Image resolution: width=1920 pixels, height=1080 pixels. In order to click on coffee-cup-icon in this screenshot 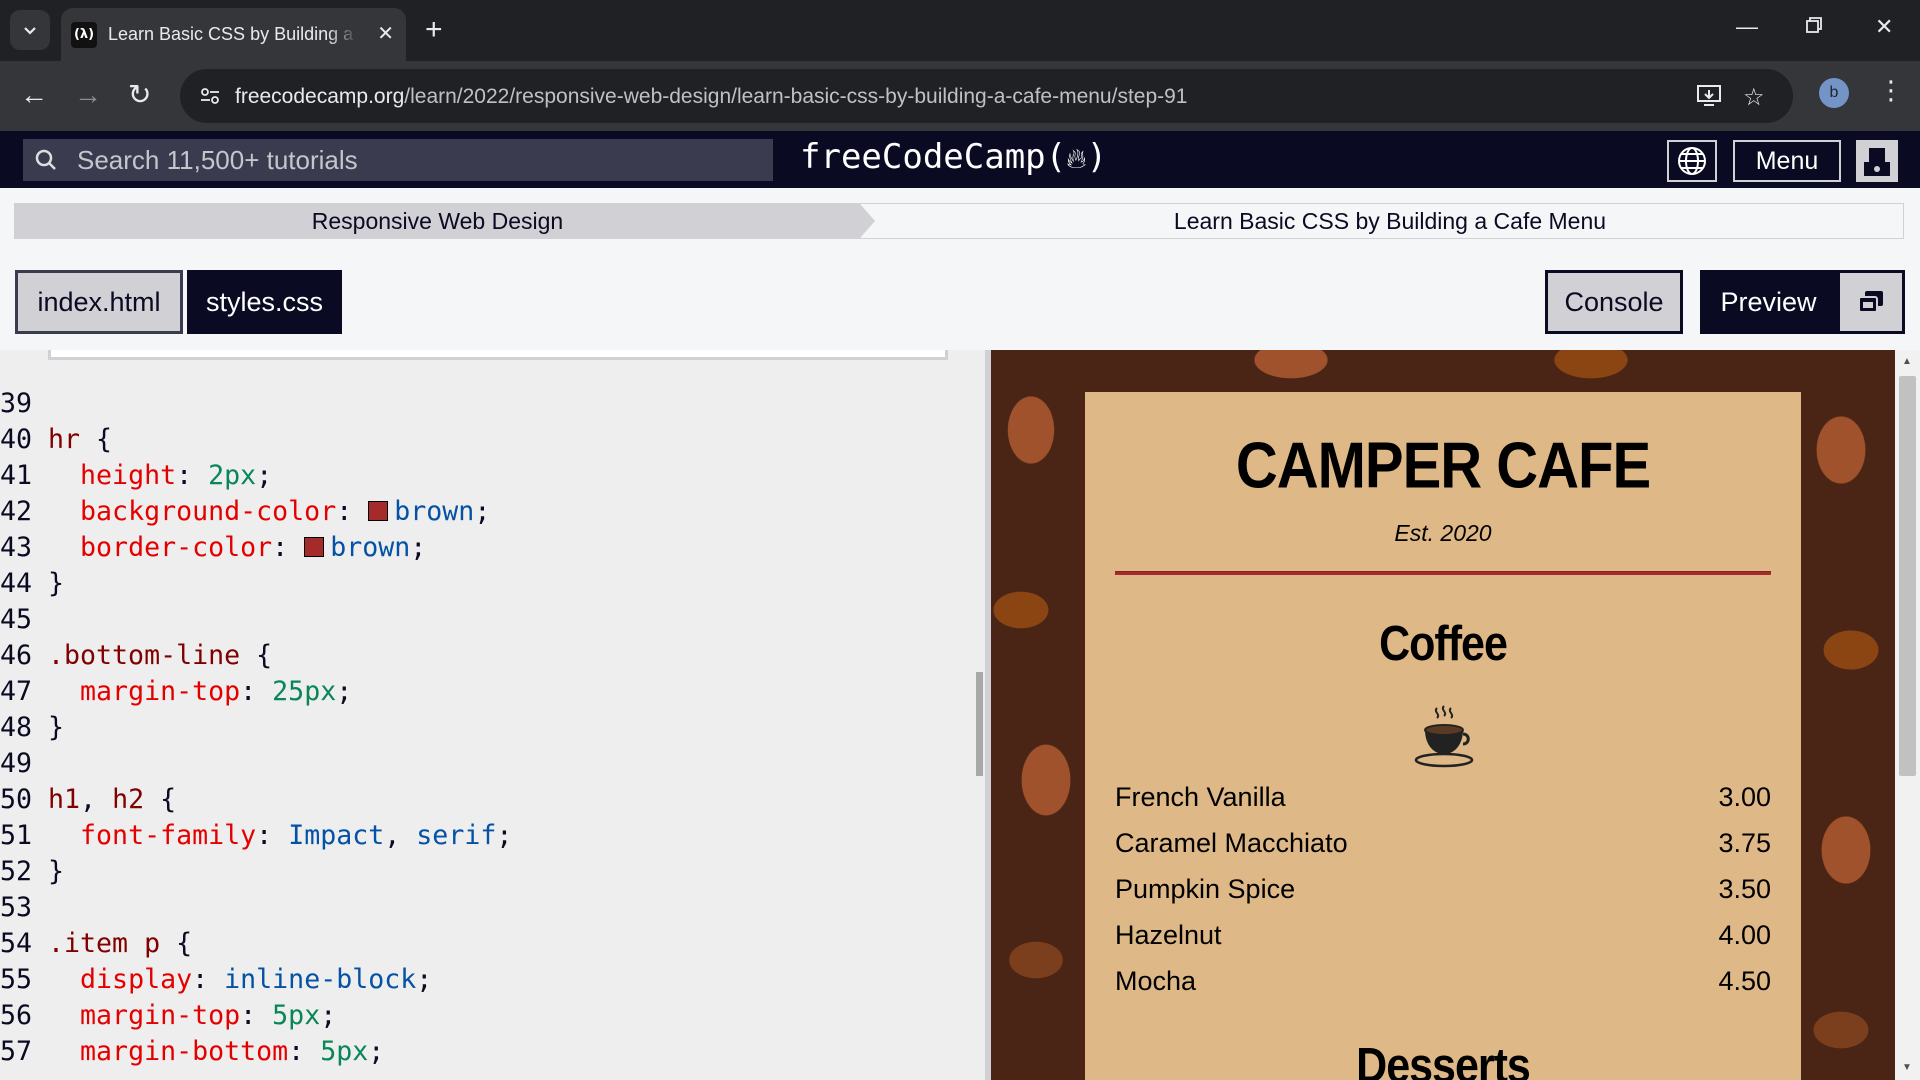, I will do `click(1444, 736)`.